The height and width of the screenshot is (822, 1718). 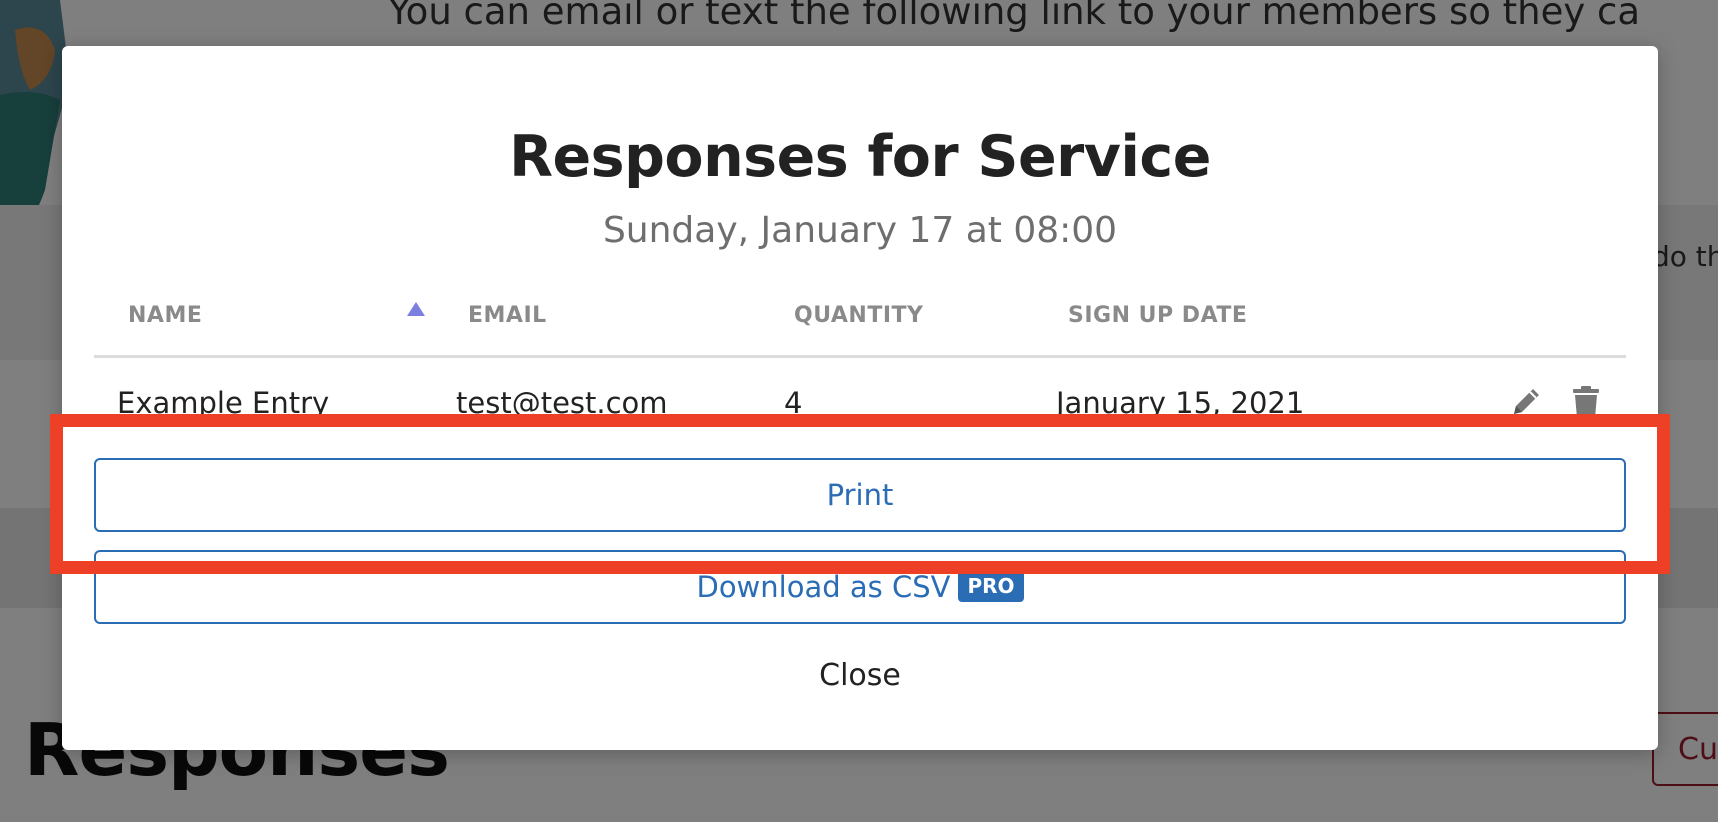 I want to click on download-csv-button: Download as CSV PRO, so click(x=860, y=587).